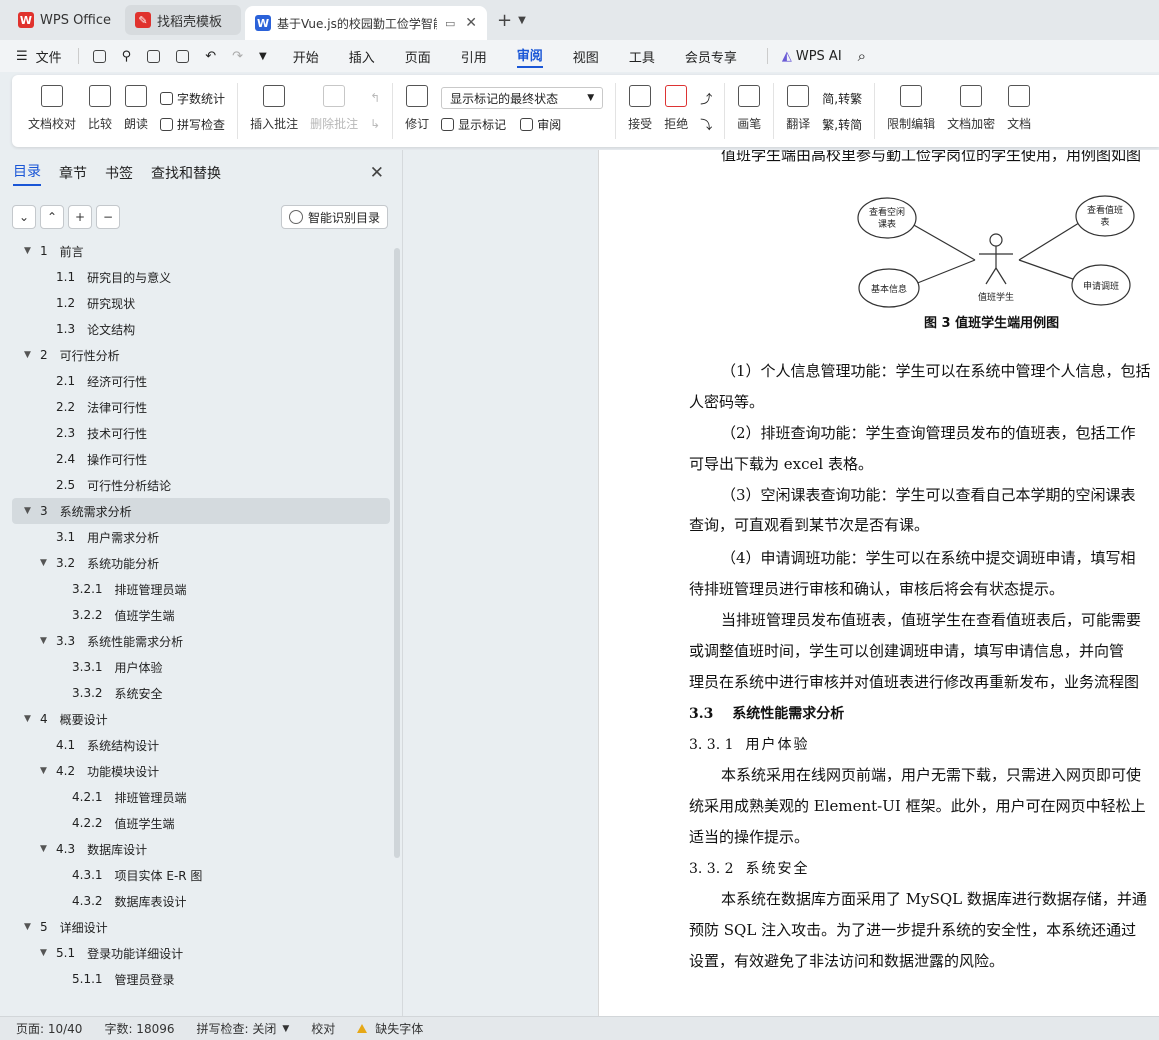 The height and width of the screenshot is (1040, 1159). I want to click on markup-state-select: 显示标记的最终状态 ▼, so click(522, 98).